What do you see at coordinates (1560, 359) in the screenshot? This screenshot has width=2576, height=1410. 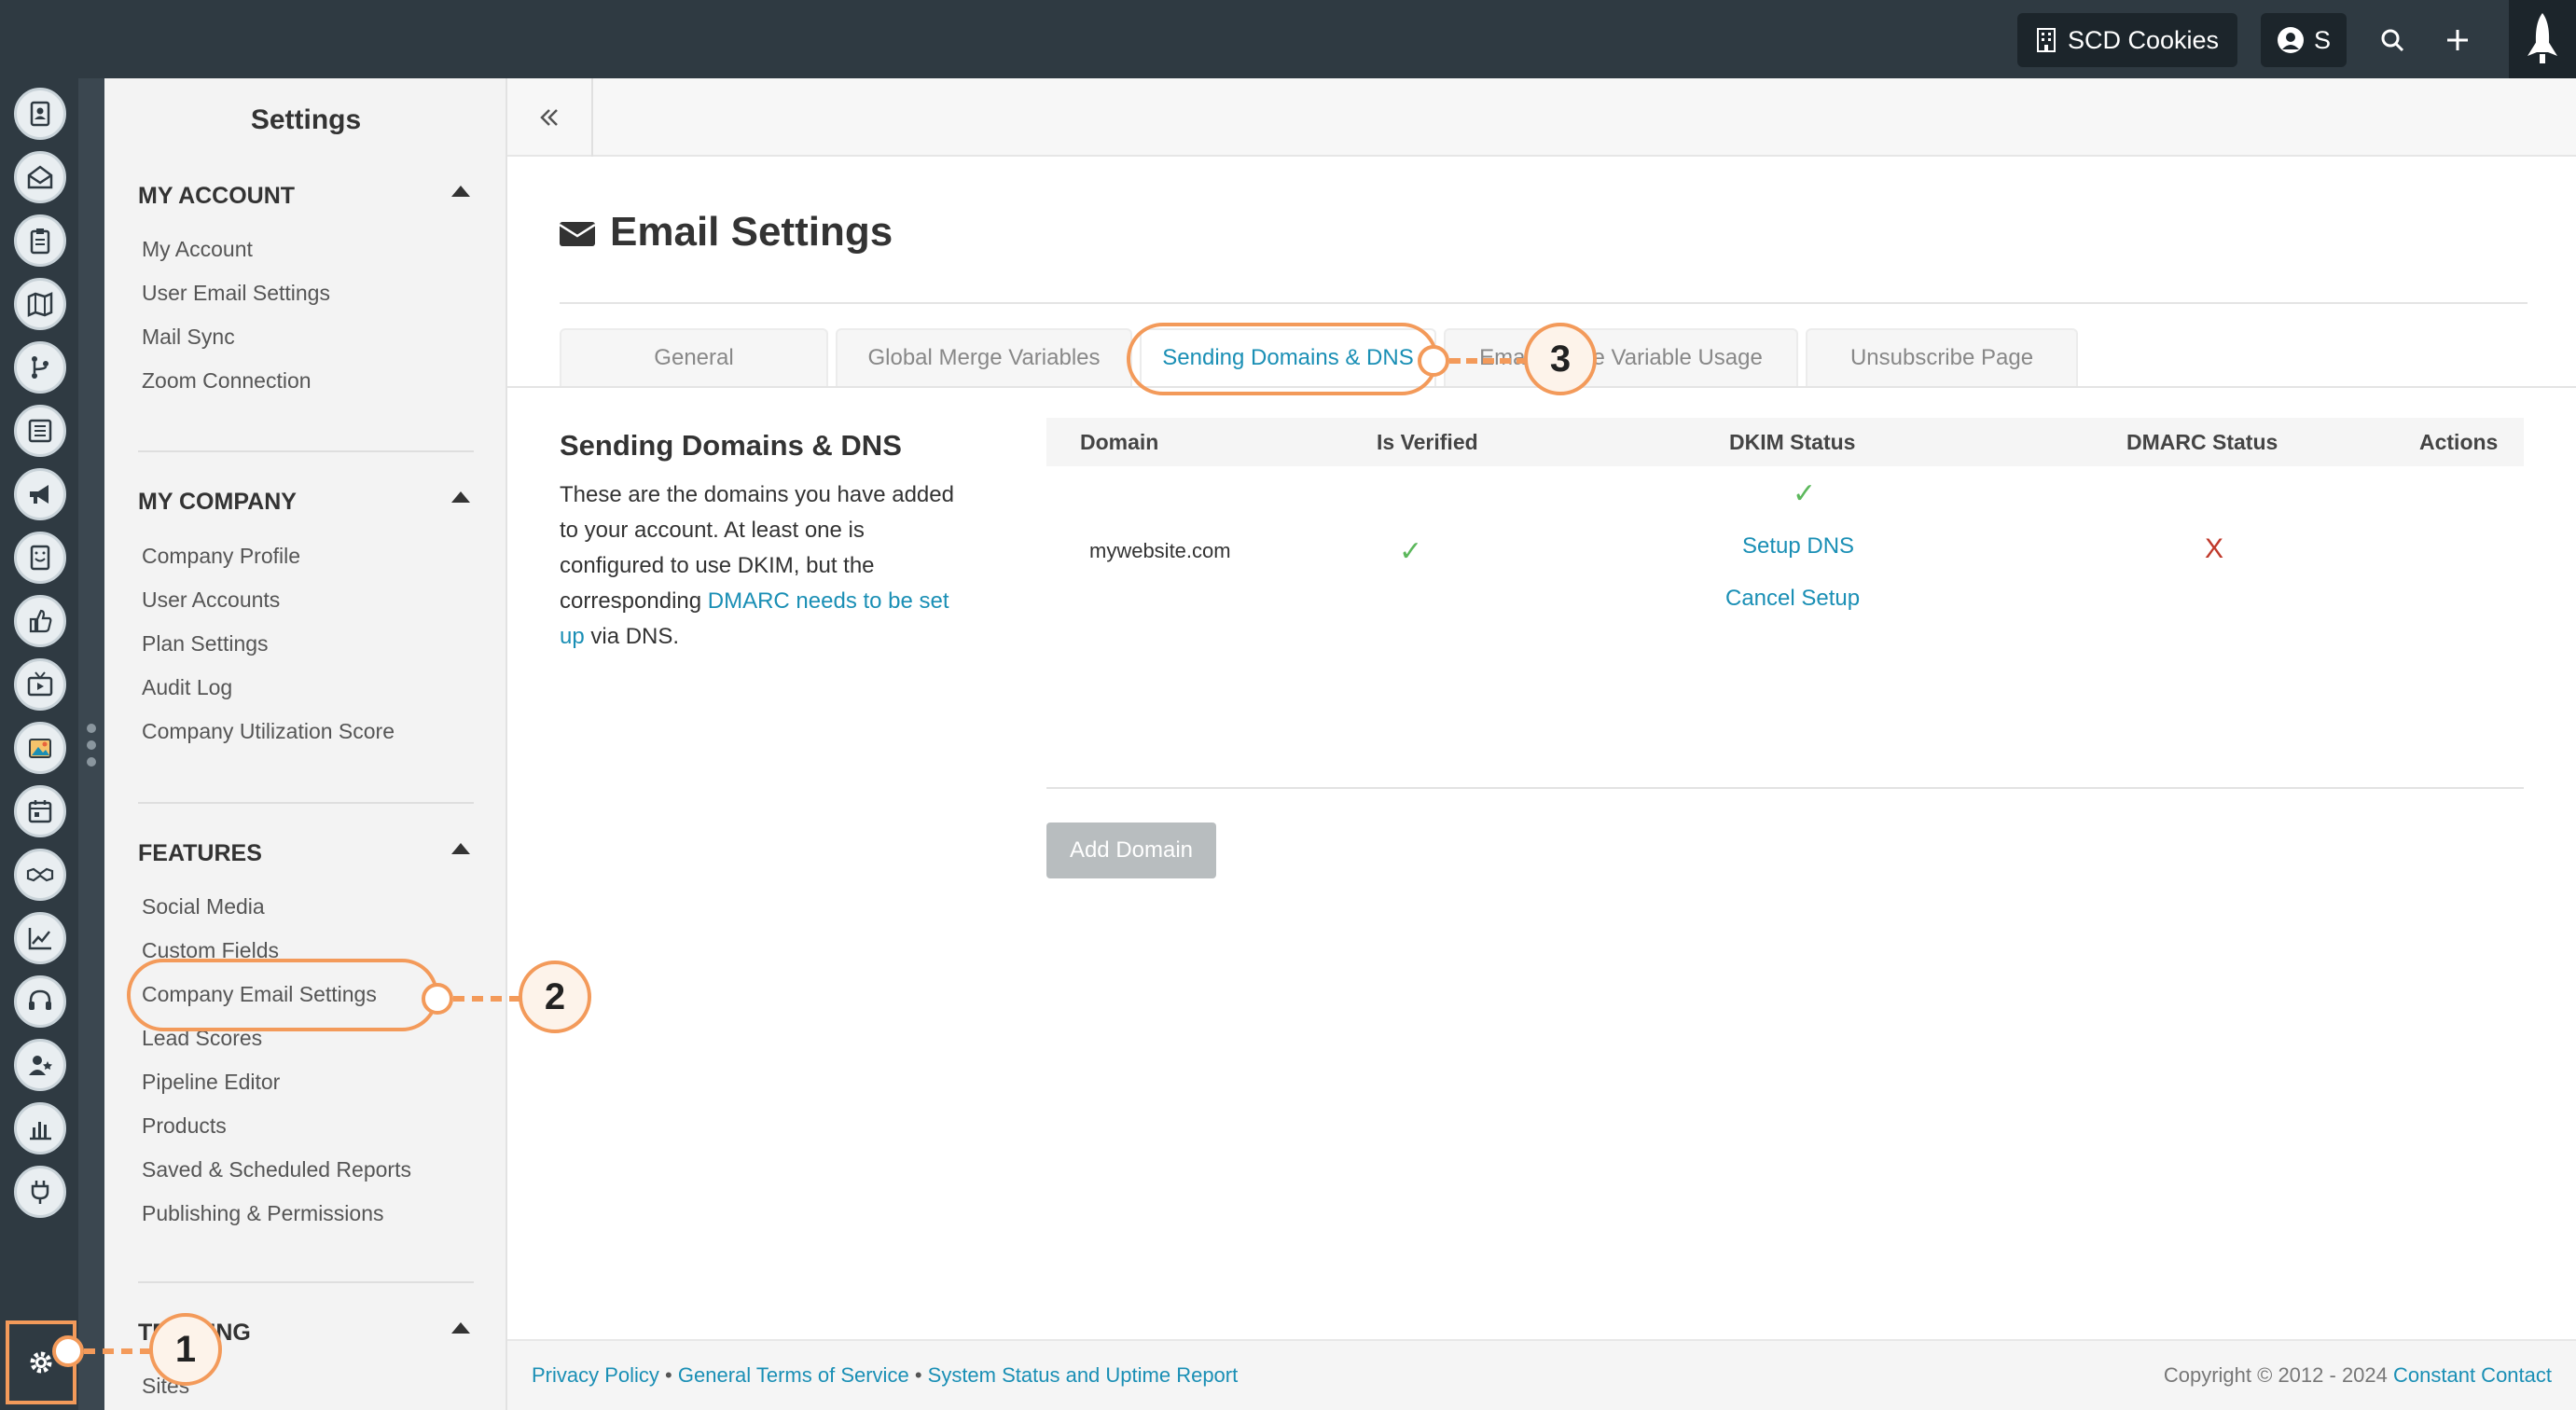 I see `callout-3-badge: 3` at bounding box center [1560, 359].